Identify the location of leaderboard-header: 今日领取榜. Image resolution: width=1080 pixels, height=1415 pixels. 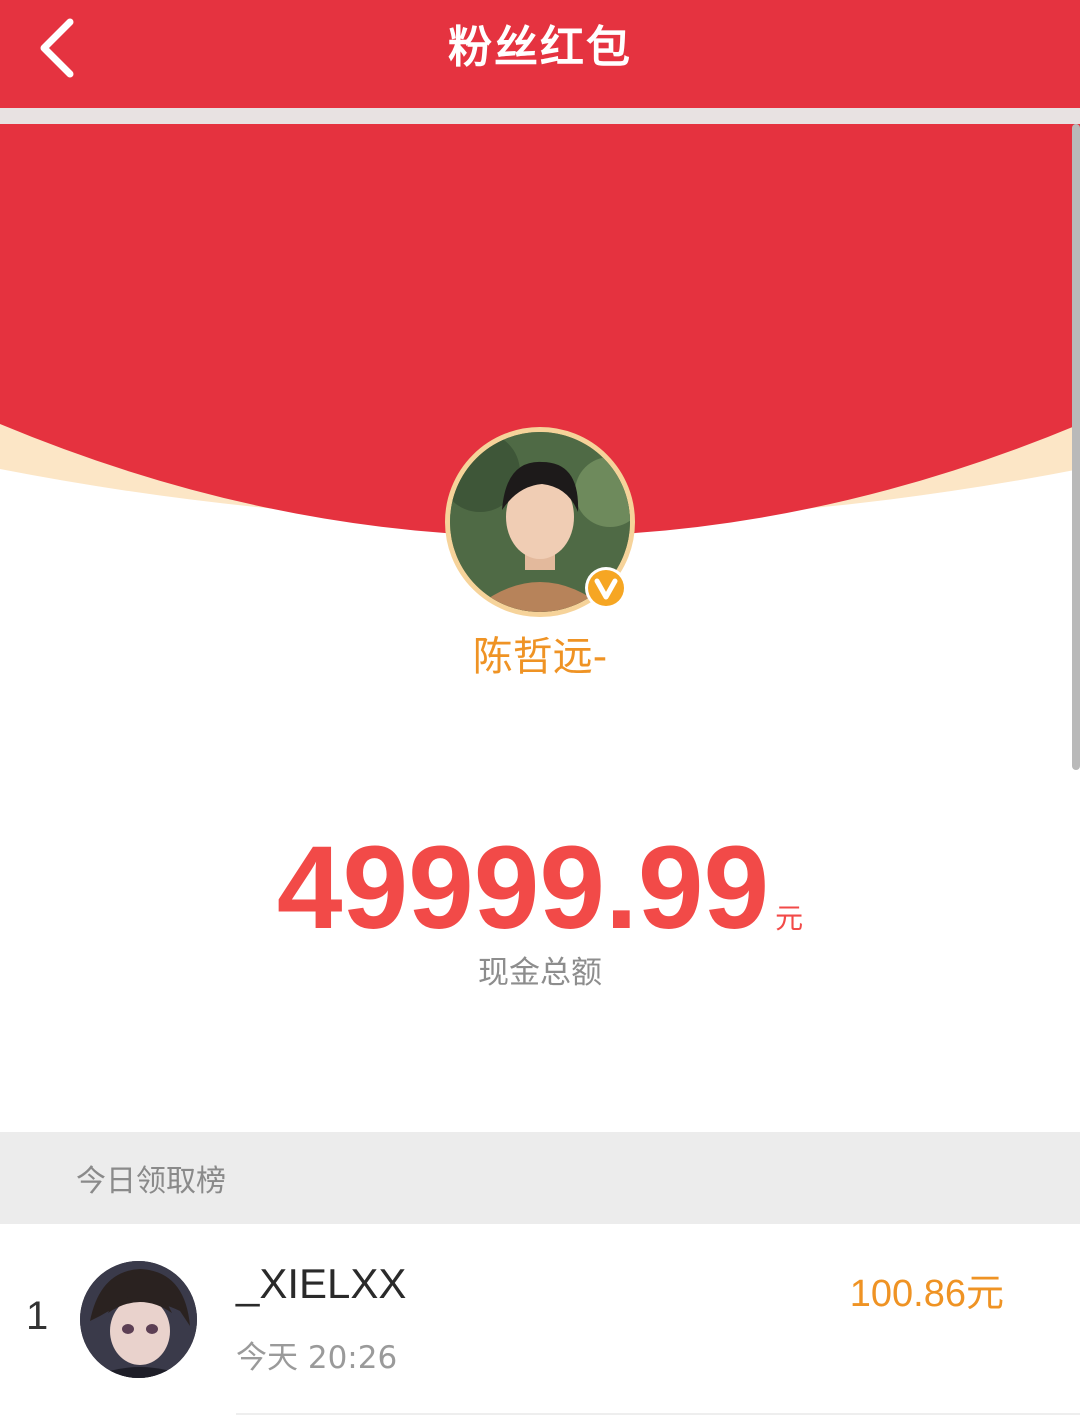
(540, 1178).